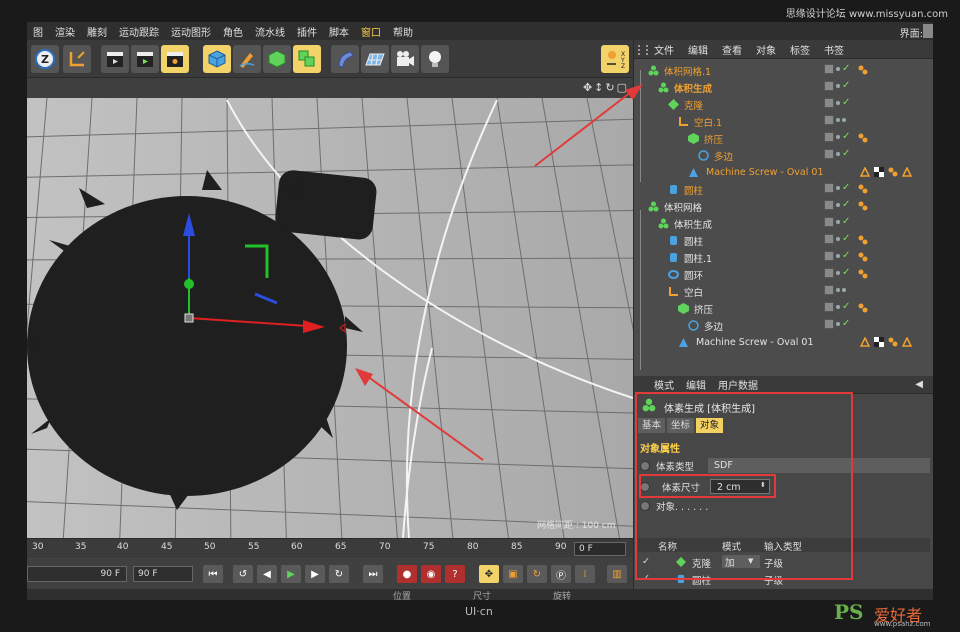  I want to click on menu-item-mograph: 运动图形, so click(191, 31).